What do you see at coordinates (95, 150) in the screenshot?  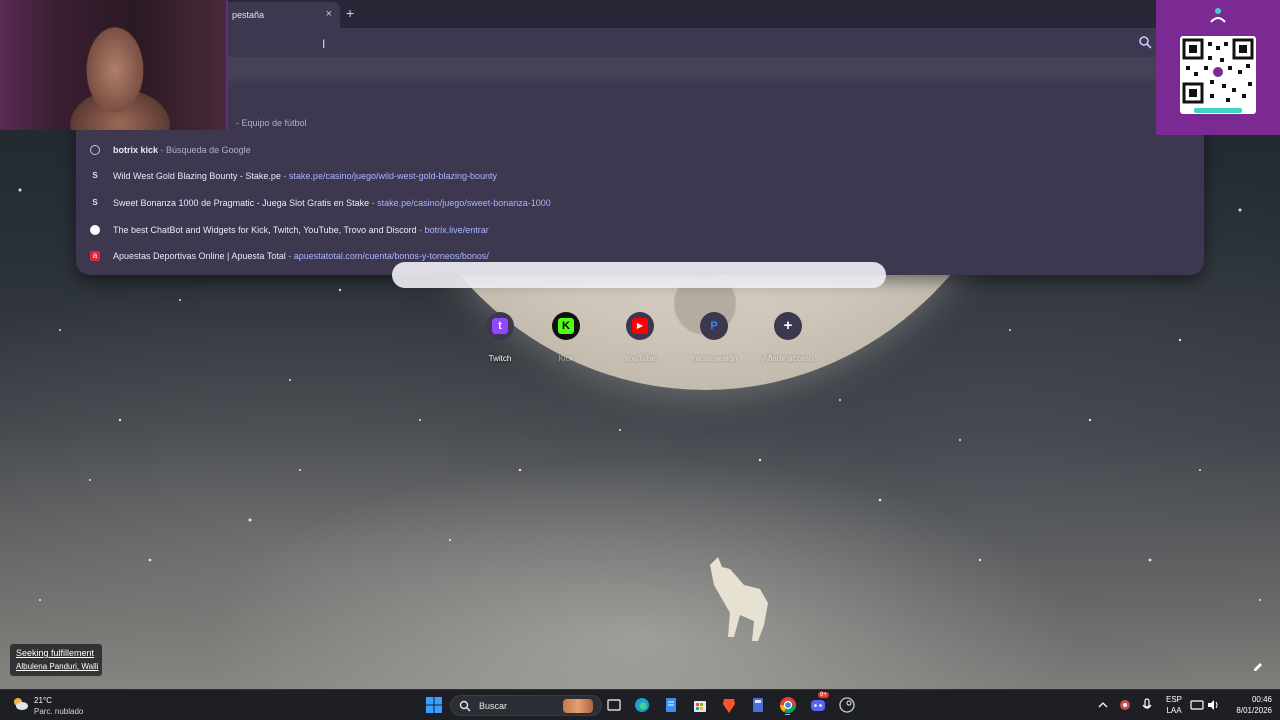 I see `history-icon` at bounding box center [95, 150].